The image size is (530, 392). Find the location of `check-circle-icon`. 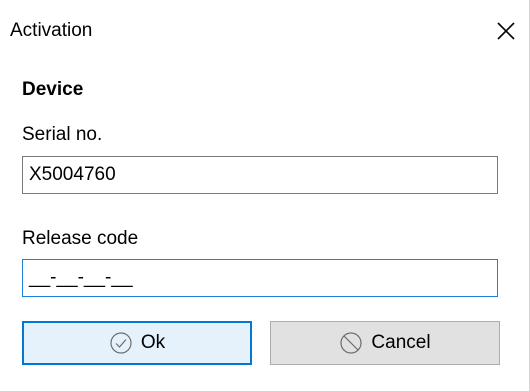

check-circle-icon is located at coordinates (121, 343).